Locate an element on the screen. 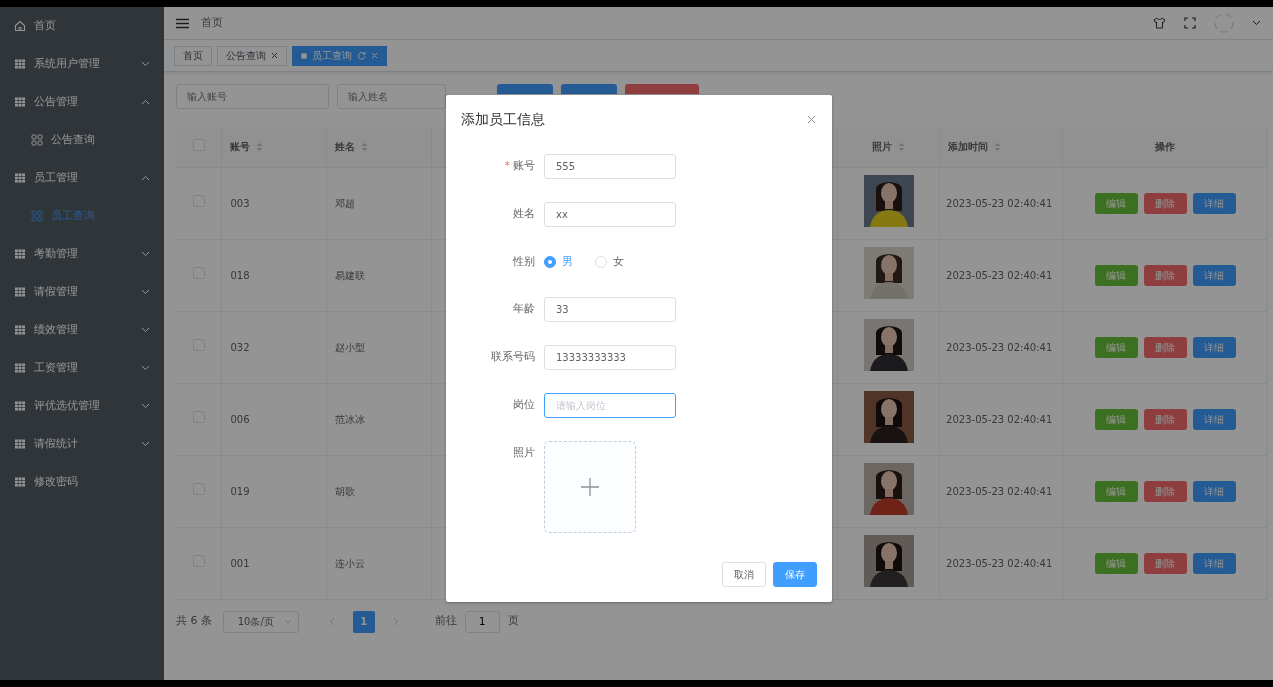 The image size is (1273, 687). menu-item: 首页 is located at coordinates (82, 26).